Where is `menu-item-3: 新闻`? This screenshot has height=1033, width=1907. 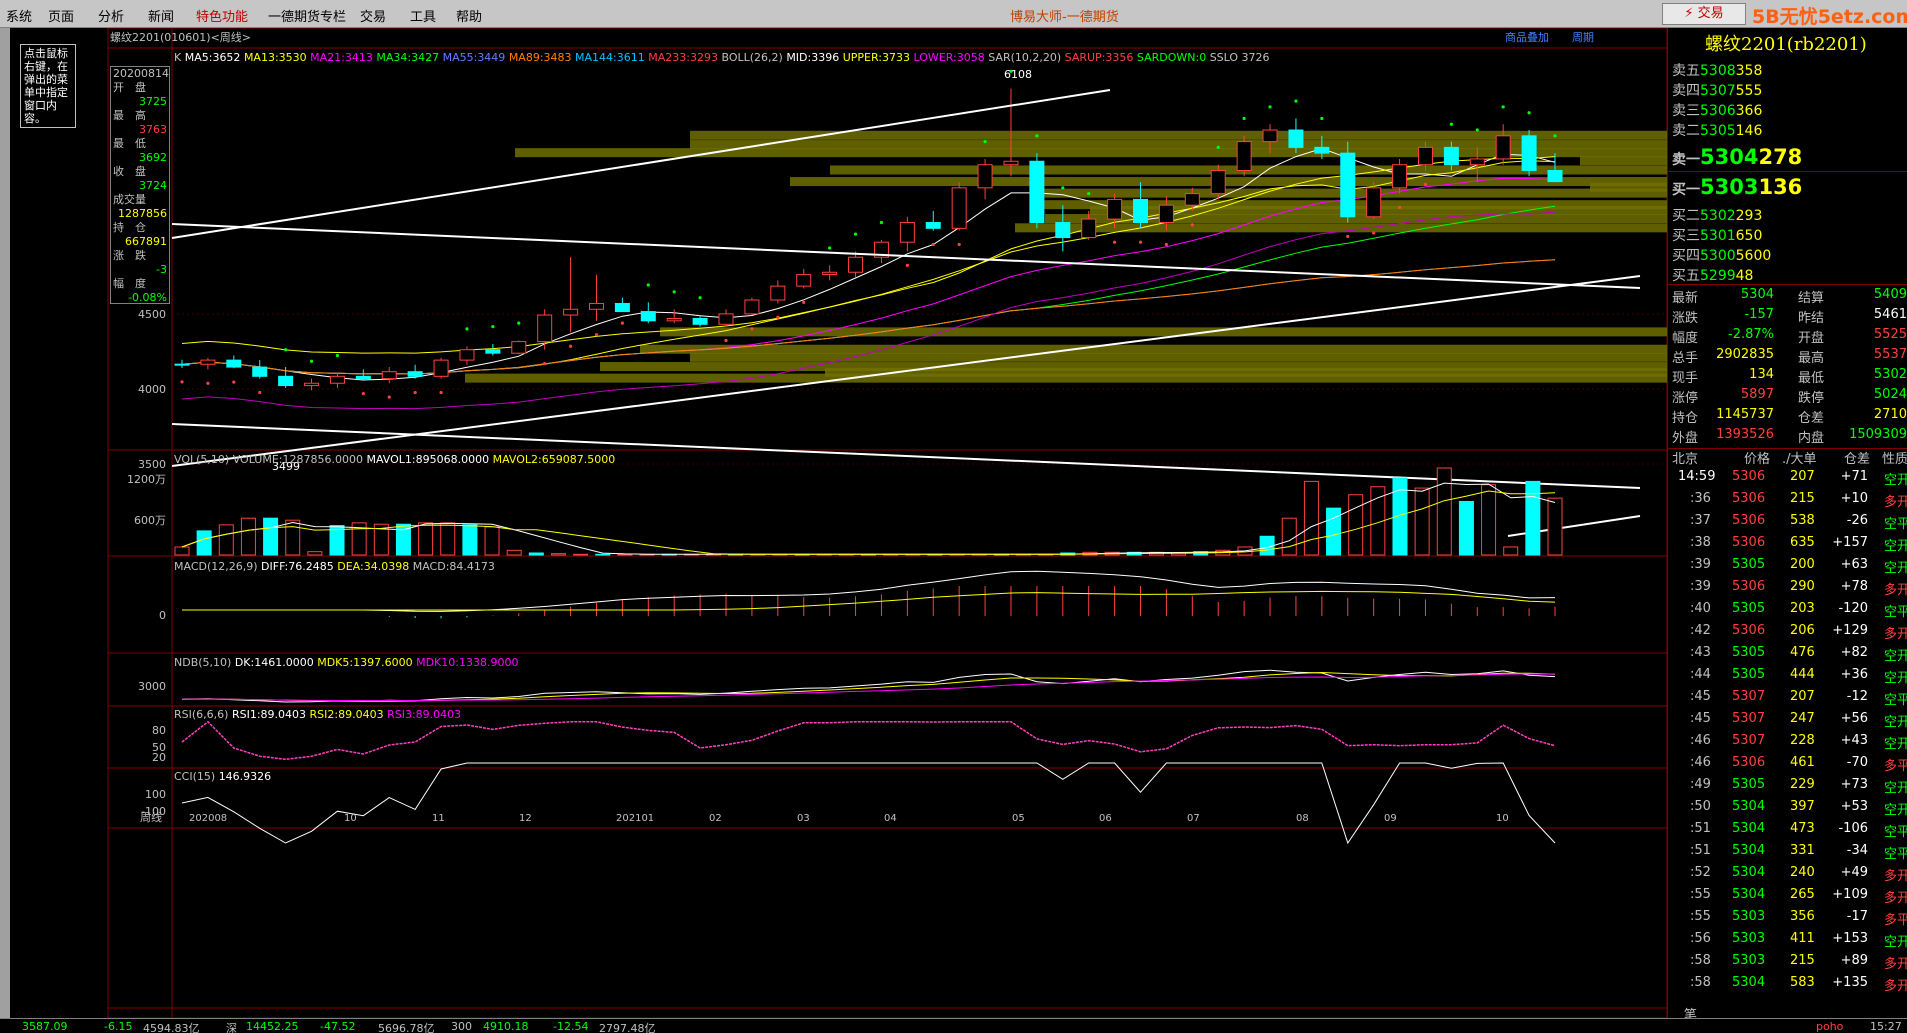
menu-item-3: 新闻 is located at coordinates (161, 15).